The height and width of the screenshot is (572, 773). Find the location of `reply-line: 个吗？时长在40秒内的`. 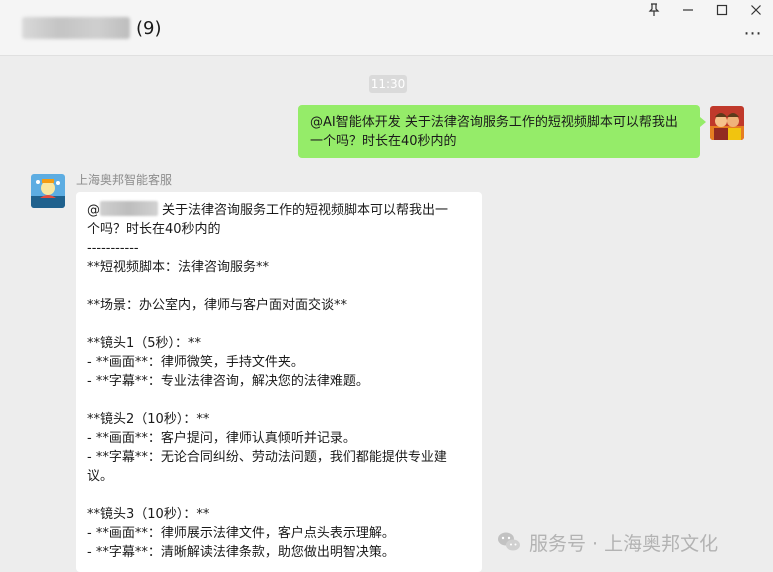

reply-line: 个吗？时长在40秒内的 is located at coordinates (154, 229).